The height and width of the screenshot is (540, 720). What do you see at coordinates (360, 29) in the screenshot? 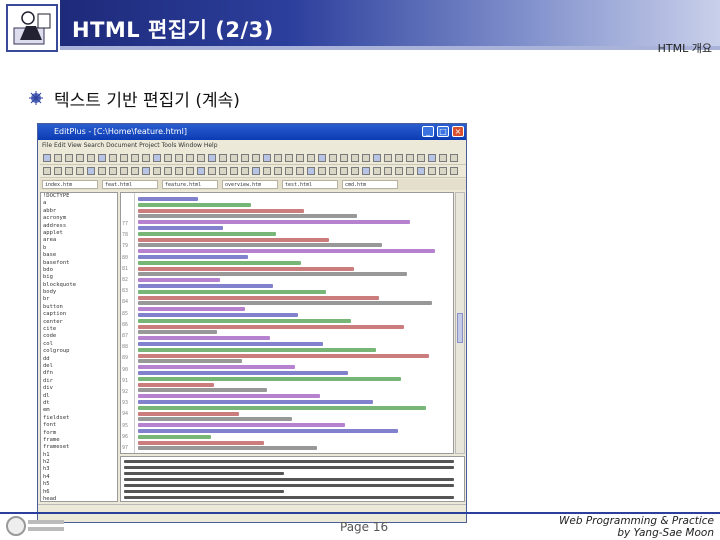
I see `header-bar: HTML 편집기 (2/3) HTML 개요` at bounding box center [360, 29].